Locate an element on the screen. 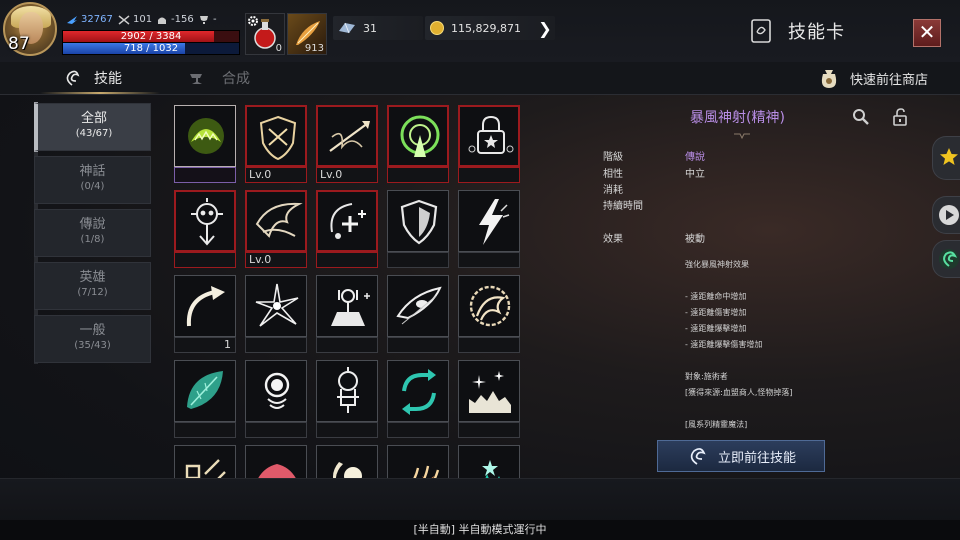 This screenshot has width=960, height=540. category-normal: 一般 (35/43) is located at coordinates (92, 339).